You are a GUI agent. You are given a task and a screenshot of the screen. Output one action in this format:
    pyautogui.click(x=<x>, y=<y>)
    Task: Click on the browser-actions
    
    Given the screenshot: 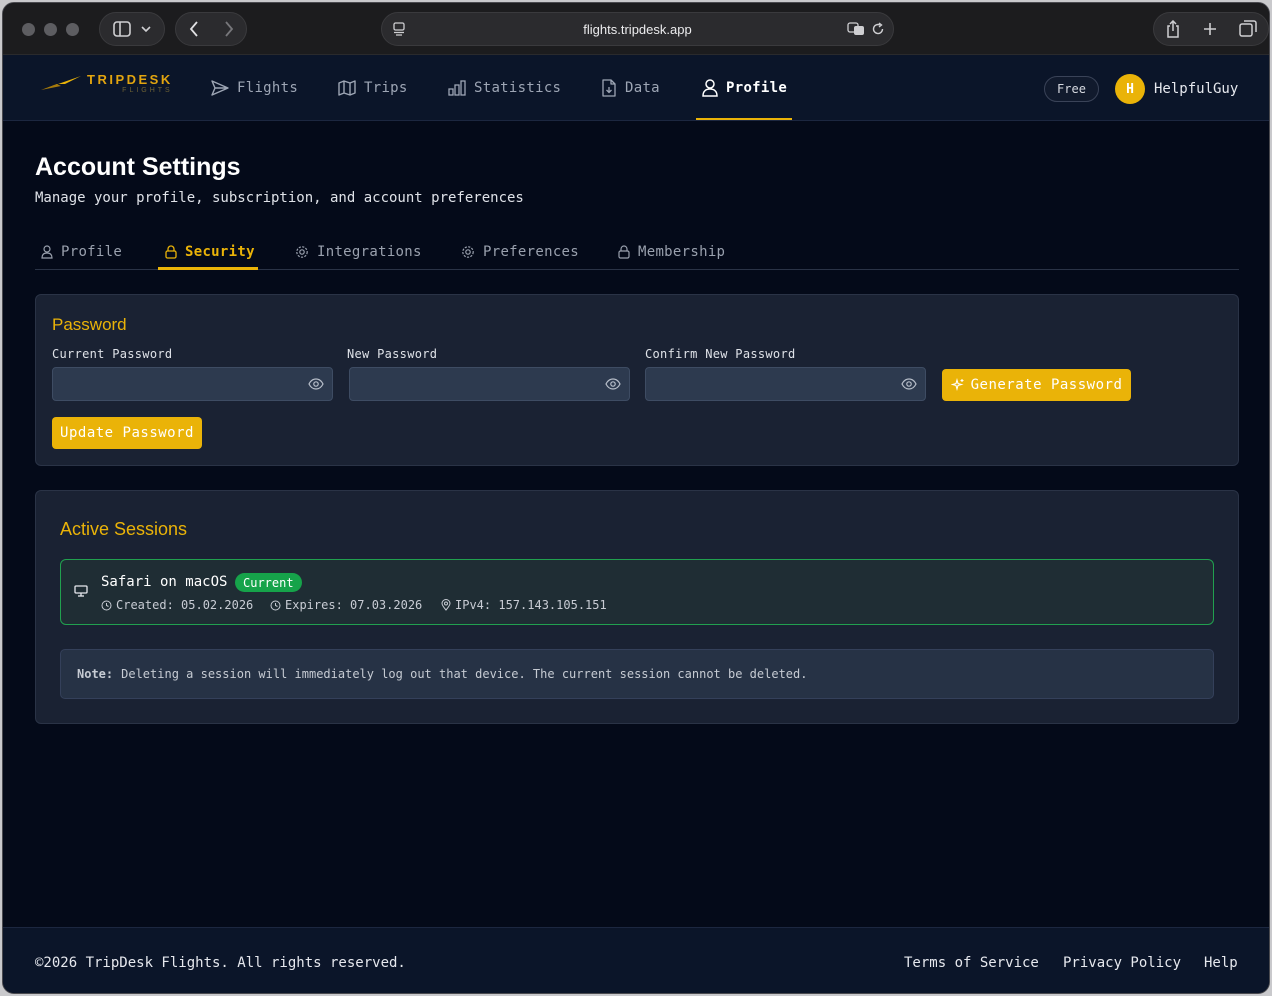 What is the action you would take?
    pyautogui.click(x=1211, y=29)
    